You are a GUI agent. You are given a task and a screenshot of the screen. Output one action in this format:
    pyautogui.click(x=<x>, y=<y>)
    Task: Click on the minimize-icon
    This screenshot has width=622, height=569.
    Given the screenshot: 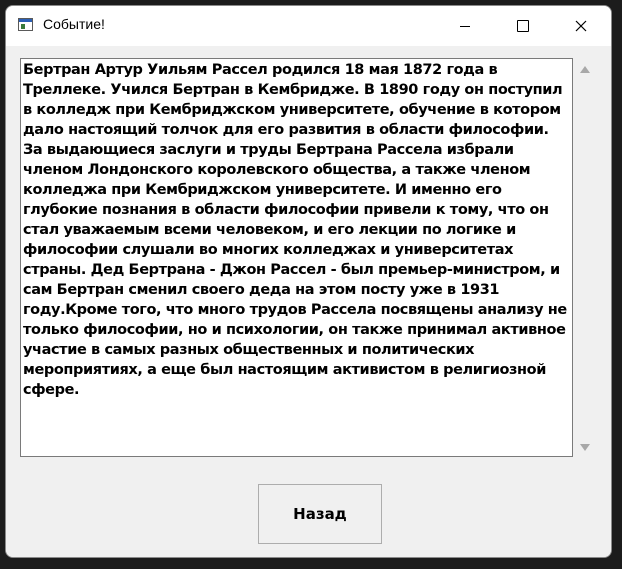 What is the action you would take?
    pyautogui.click(x=465, y=26)
    